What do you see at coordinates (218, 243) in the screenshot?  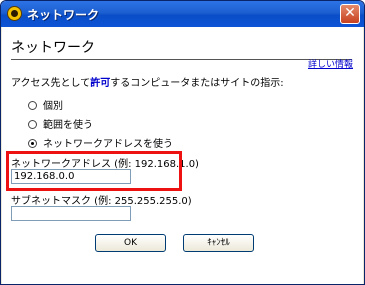 I see `cancel-button: ｷｬﾝｾﾙ` at bounding box center [218, 243].